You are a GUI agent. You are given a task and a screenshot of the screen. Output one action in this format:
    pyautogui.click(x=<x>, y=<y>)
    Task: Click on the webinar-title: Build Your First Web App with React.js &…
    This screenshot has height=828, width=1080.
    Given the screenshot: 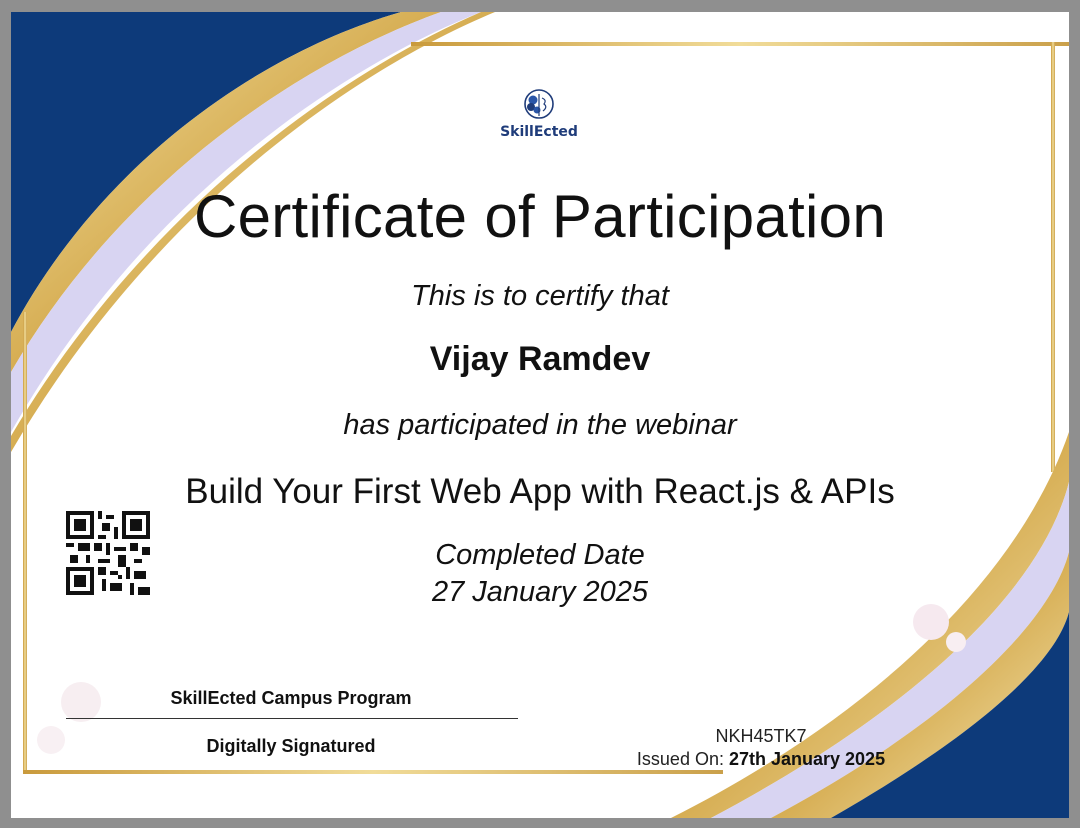 What is the action you would take?
    pyautogui.click(x=540, y=491)
    